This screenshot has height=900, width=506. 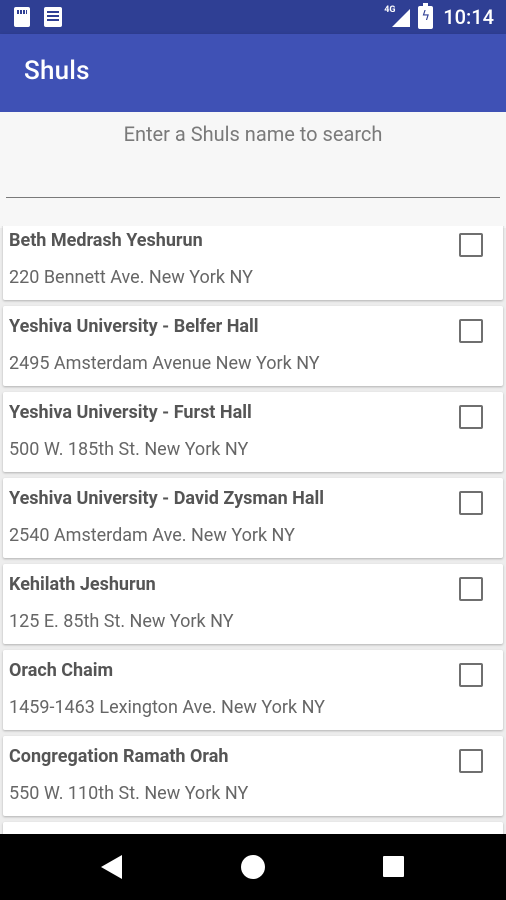 What do you see at coordinates (61, 670) in the screenshot?
I see `shul-name: Orach Chaim` at bounding box center [61, 670].